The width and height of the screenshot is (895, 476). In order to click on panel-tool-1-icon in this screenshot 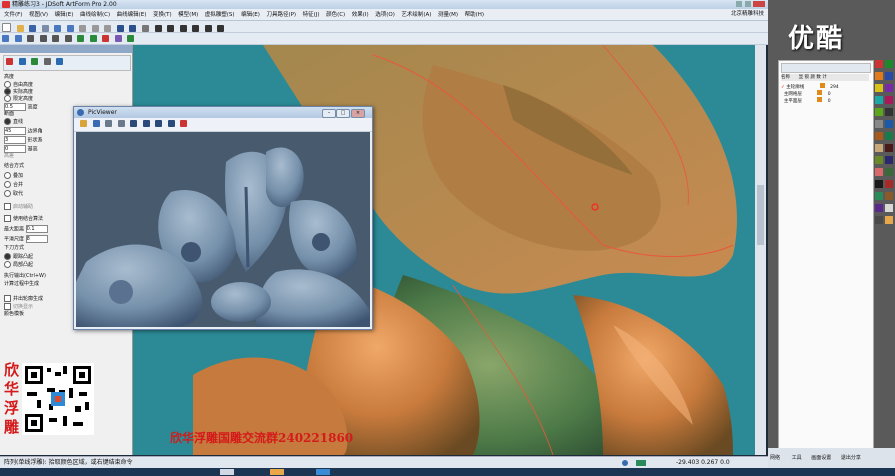, I will do `click(9, 61)`.